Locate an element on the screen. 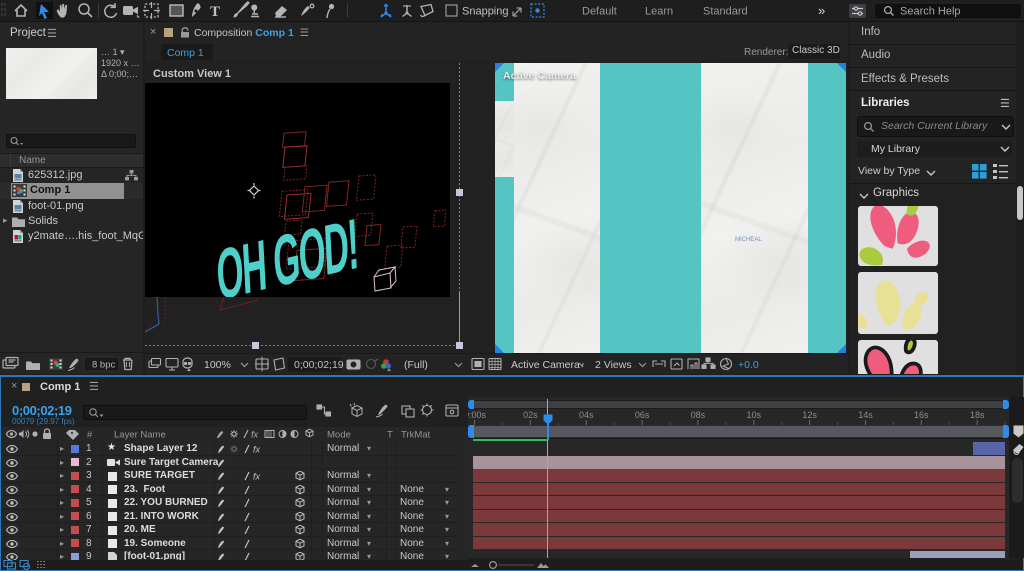 Image resolution: width=1024 pixels, height=571 pixels. svg-text: 06s is located at coordinates (642, 415).